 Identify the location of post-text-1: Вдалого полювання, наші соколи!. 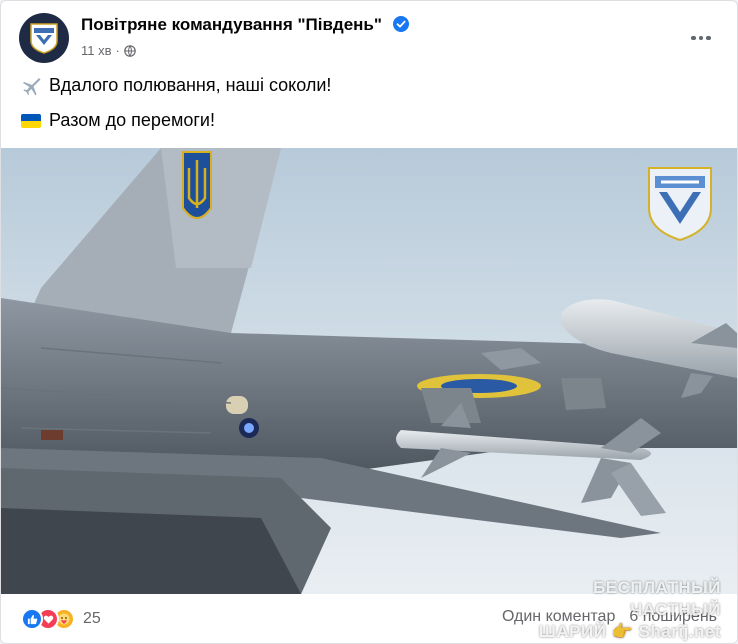
(190, 85).